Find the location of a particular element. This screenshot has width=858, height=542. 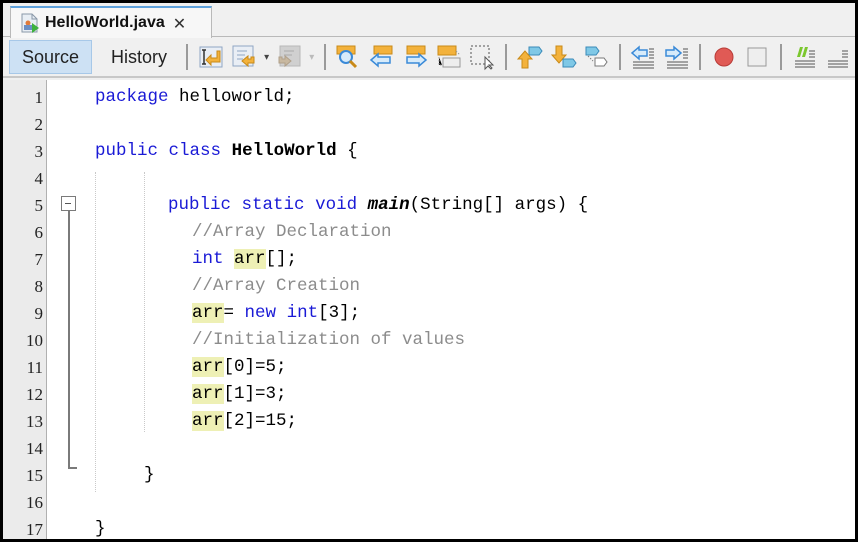

code-token: [2]=15; is located at coordinates (260, 421).